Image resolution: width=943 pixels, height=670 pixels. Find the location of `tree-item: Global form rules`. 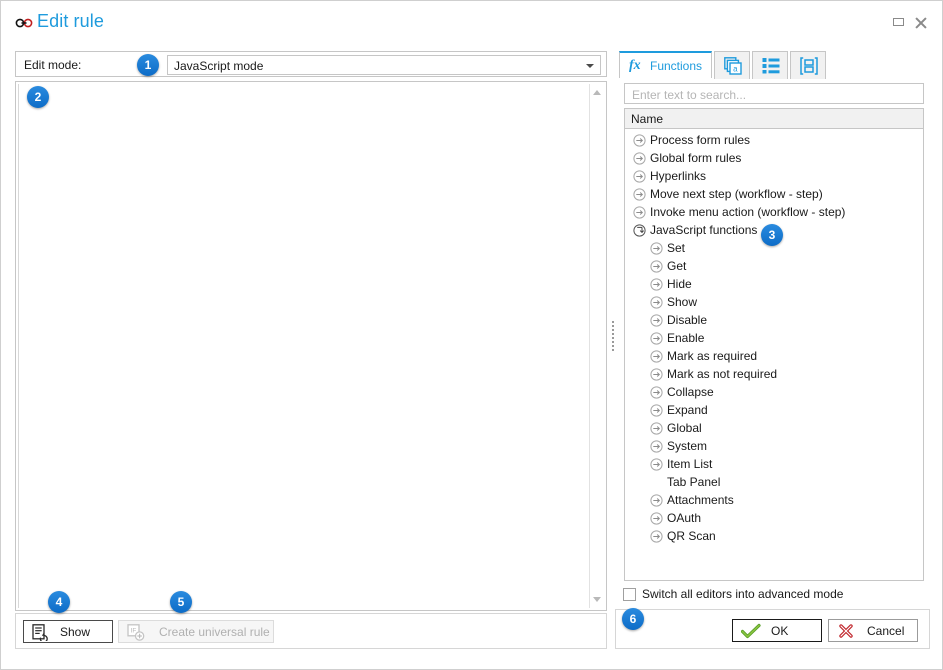

tree-item: Global form rules is located at coordinates (774, 158).